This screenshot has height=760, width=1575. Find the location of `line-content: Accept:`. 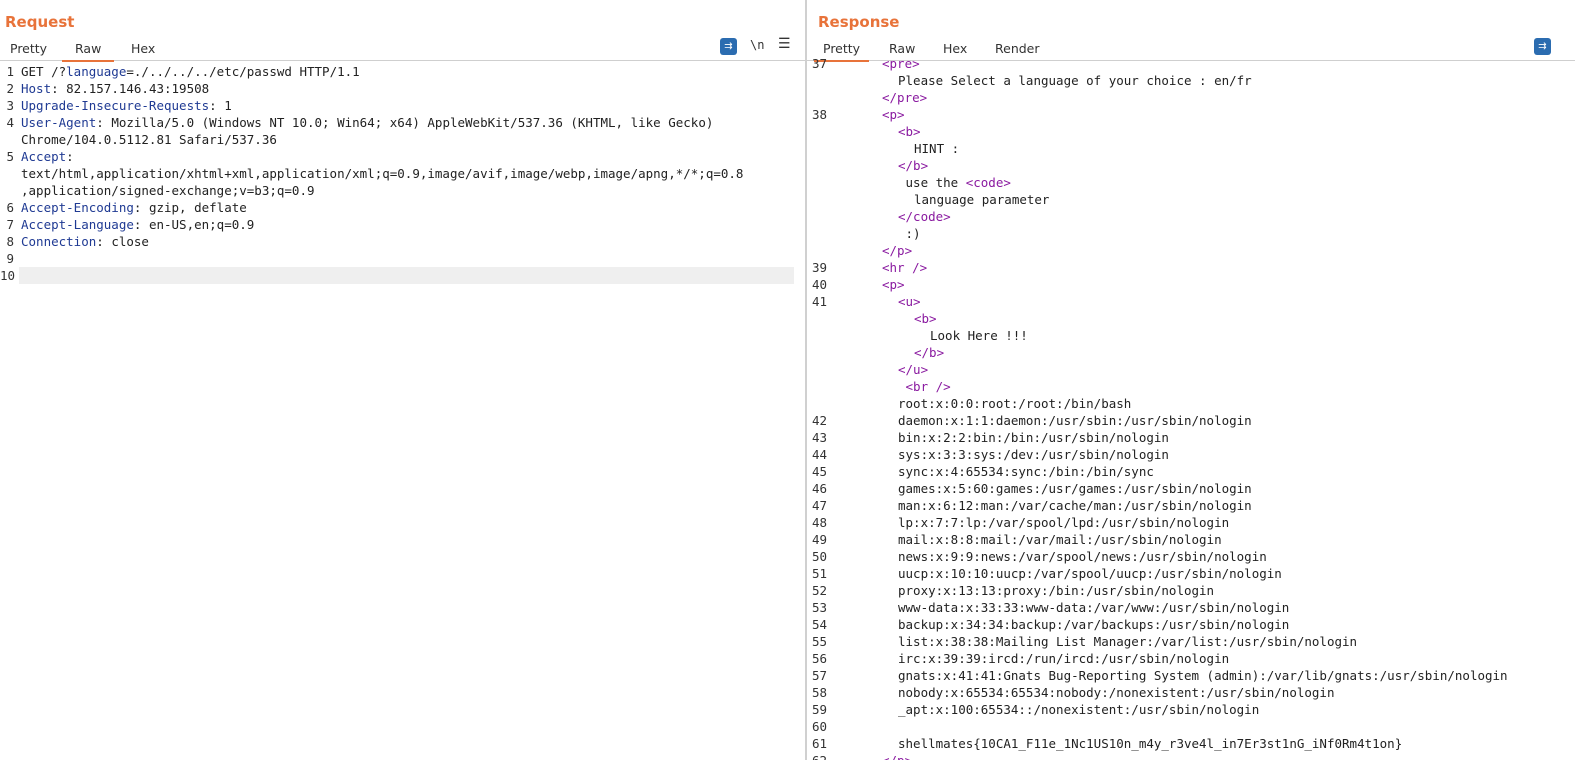

line-content: Accept: is located at coordinates (47, 156).